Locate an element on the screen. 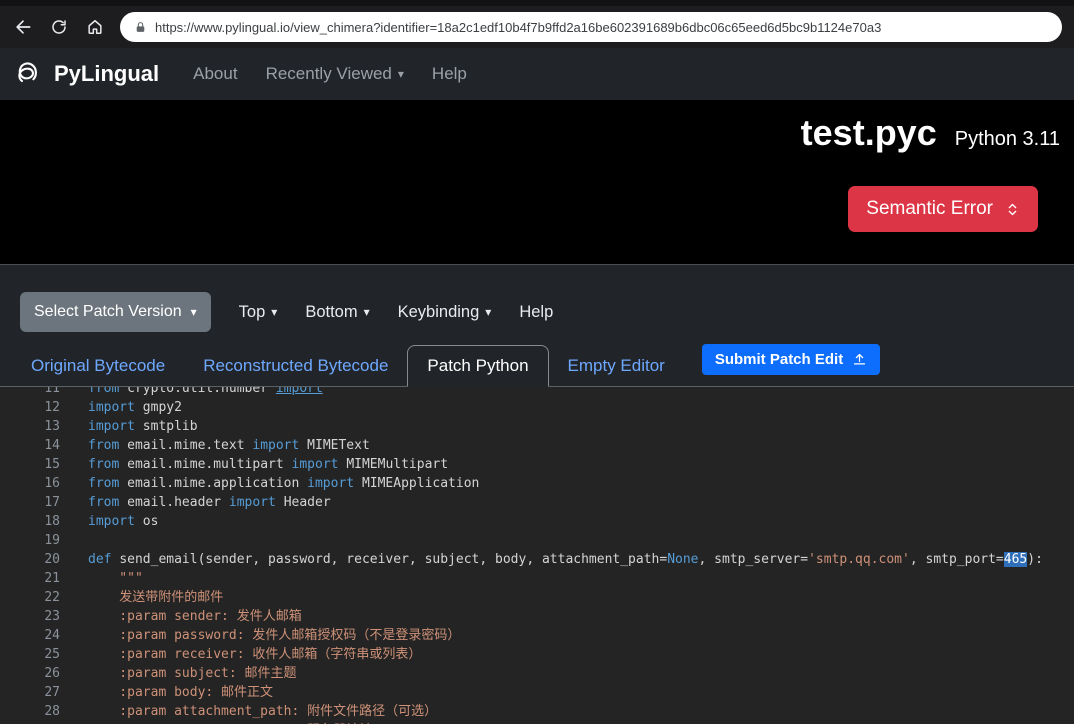  line-number: 28 is located at coordinates (52, 711).